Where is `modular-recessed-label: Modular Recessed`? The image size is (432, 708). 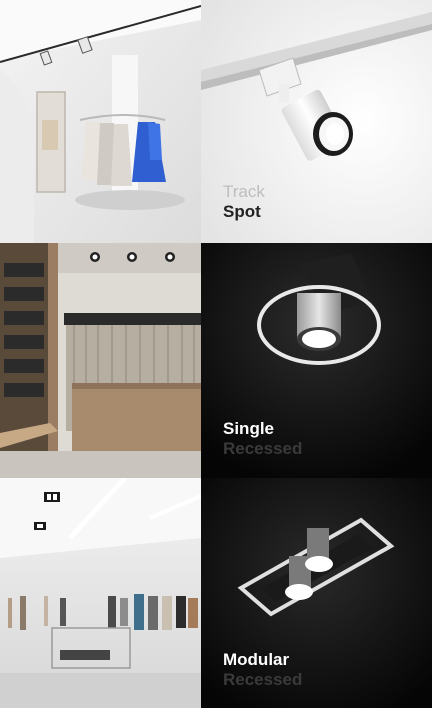 modular-recessed-label: Modular Recessed is located at coordinates (262, 670).